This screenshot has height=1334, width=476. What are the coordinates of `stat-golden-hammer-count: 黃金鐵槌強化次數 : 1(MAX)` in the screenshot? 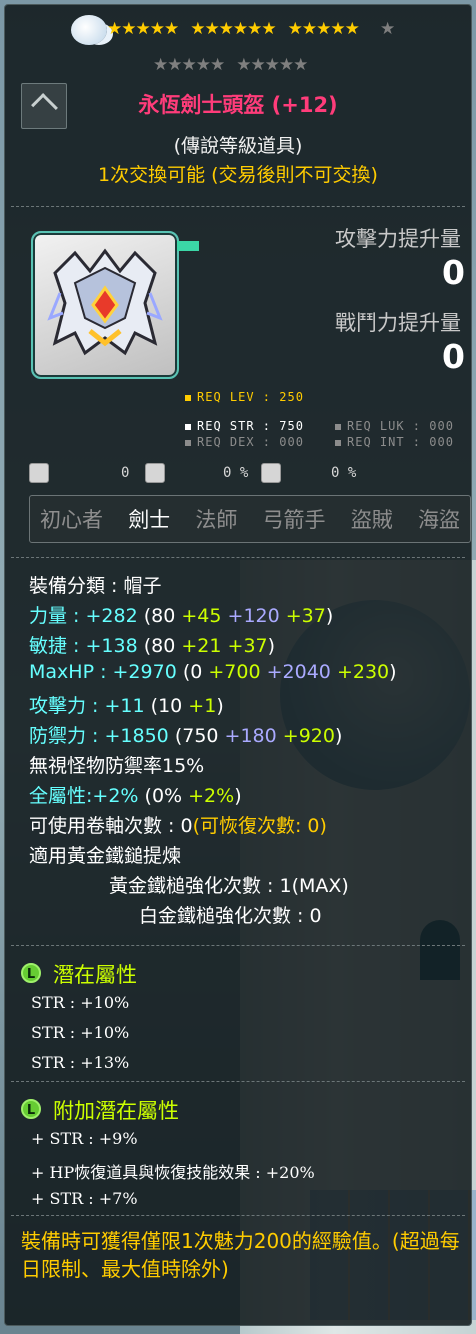 It's located at (229, 886).